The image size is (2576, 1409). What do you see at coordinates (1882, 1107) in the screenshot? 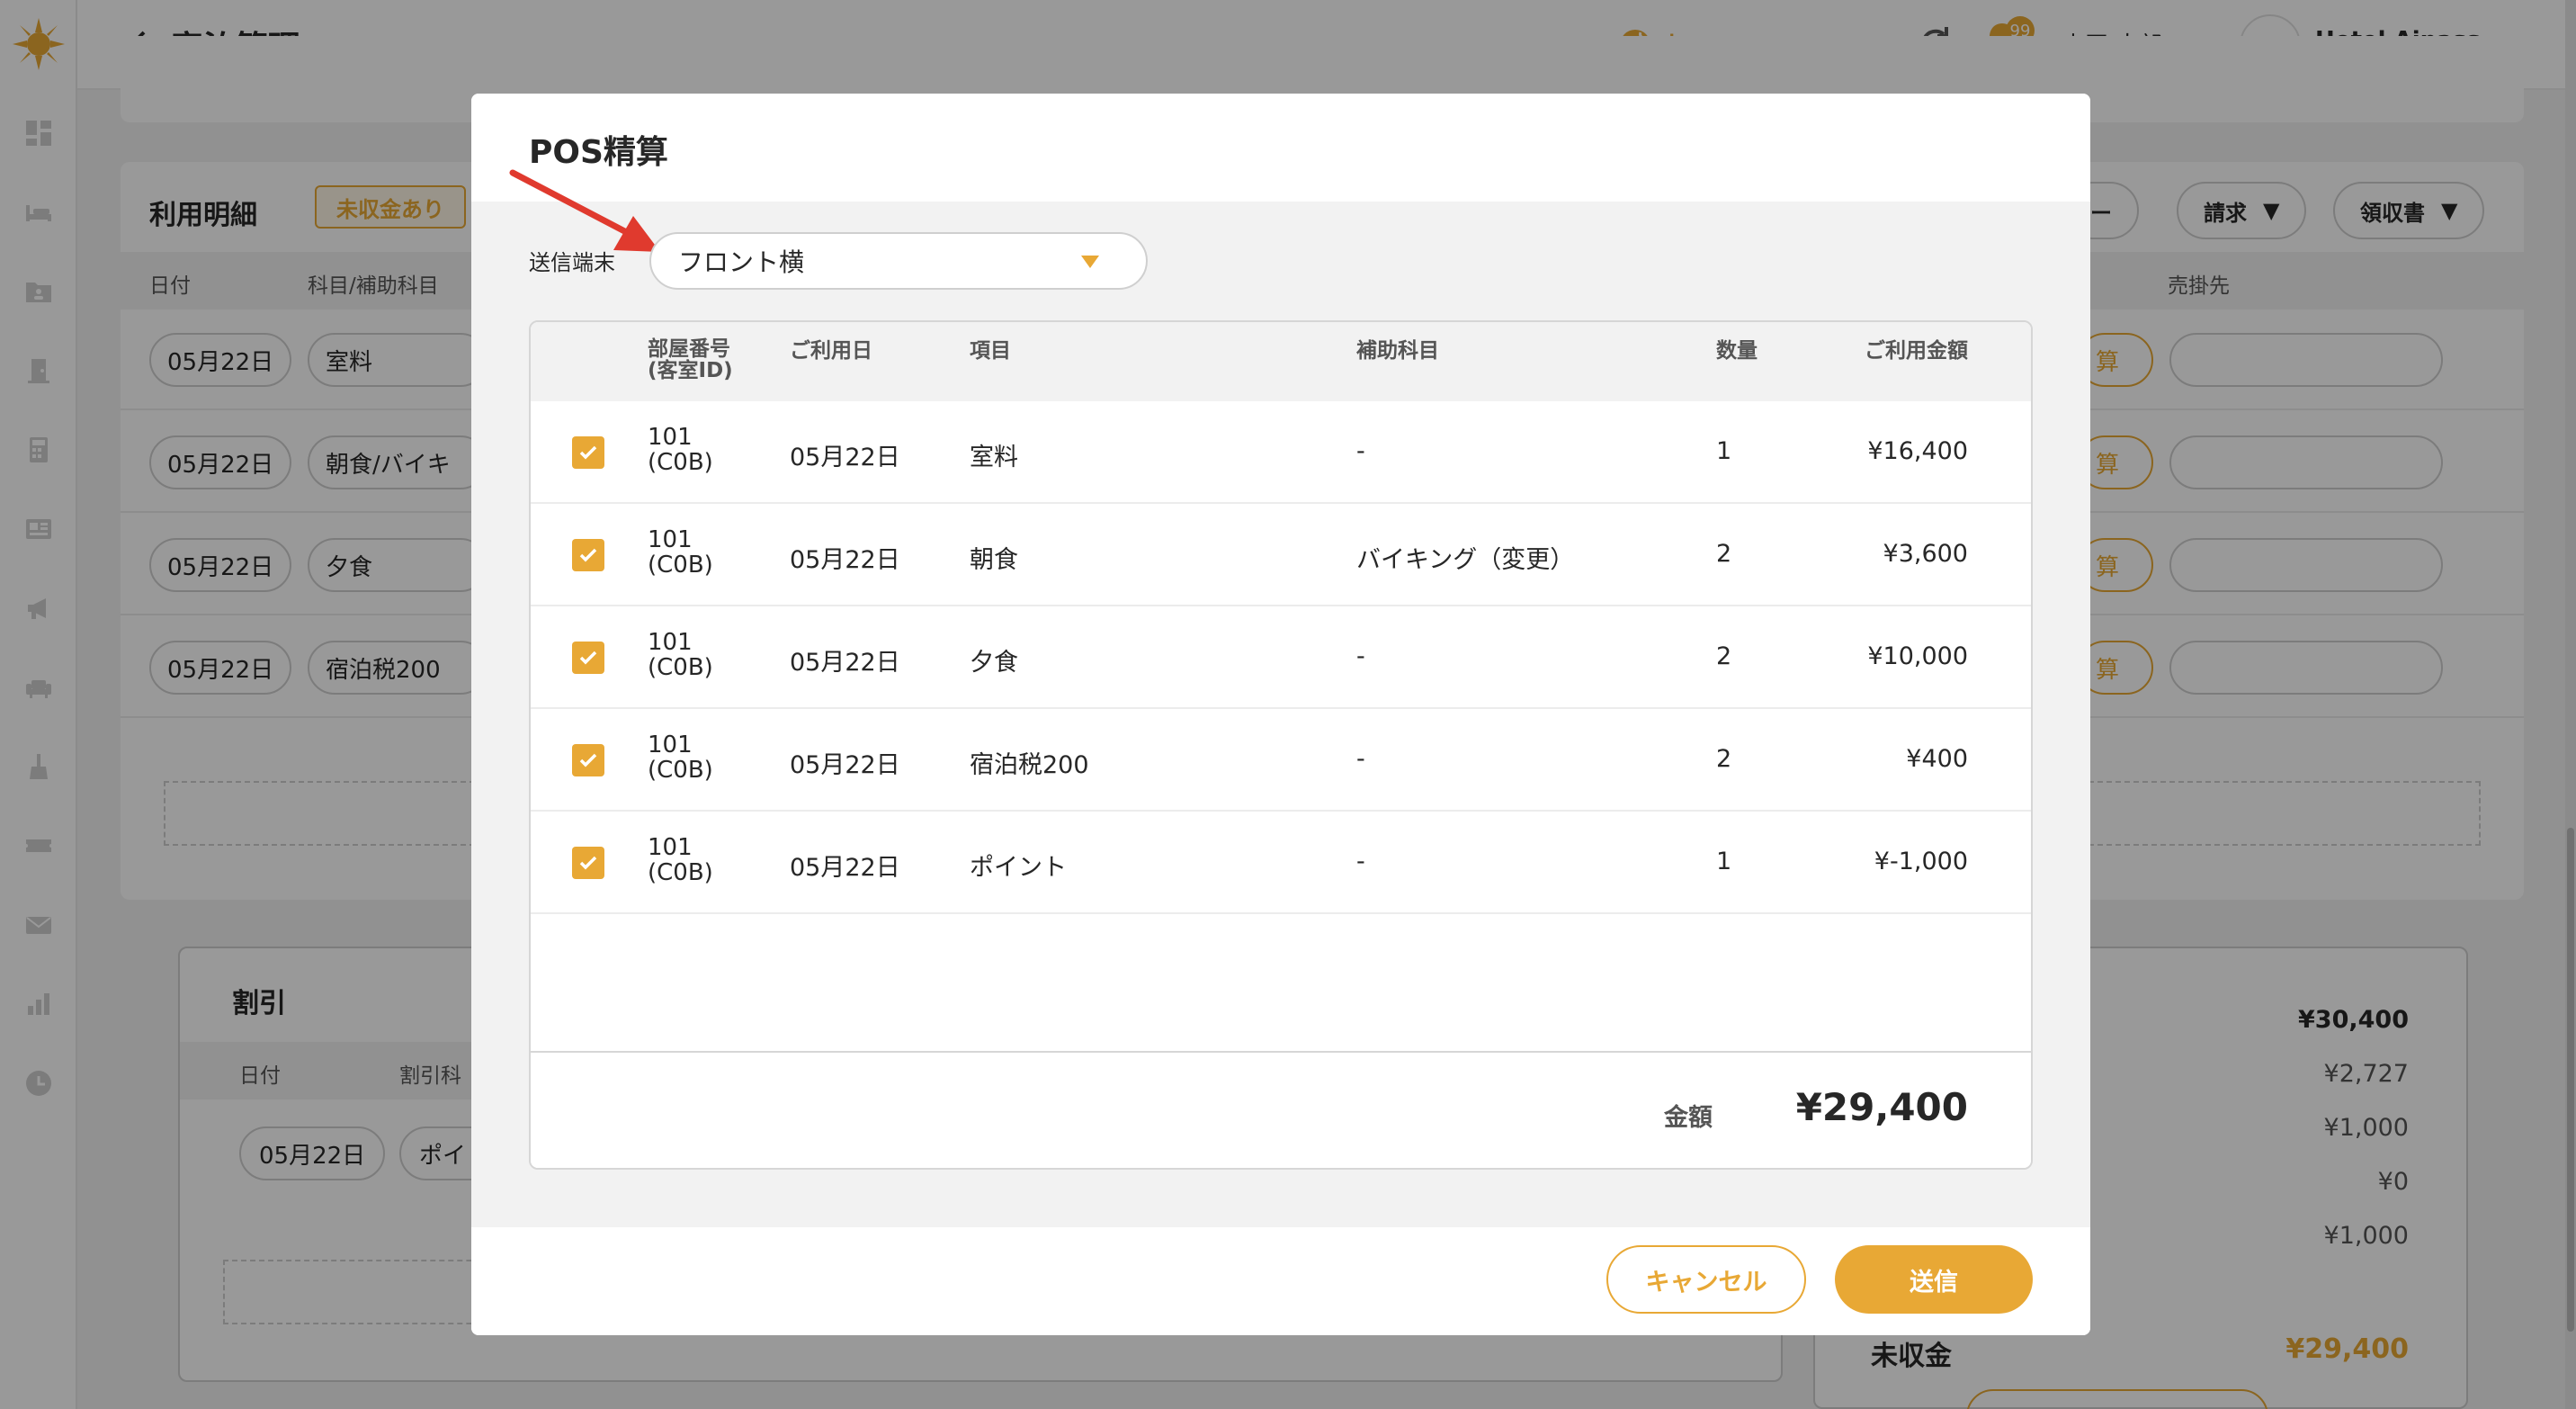
I see `total-amount: ¥29,400` at bounding box center [1882, 1107].